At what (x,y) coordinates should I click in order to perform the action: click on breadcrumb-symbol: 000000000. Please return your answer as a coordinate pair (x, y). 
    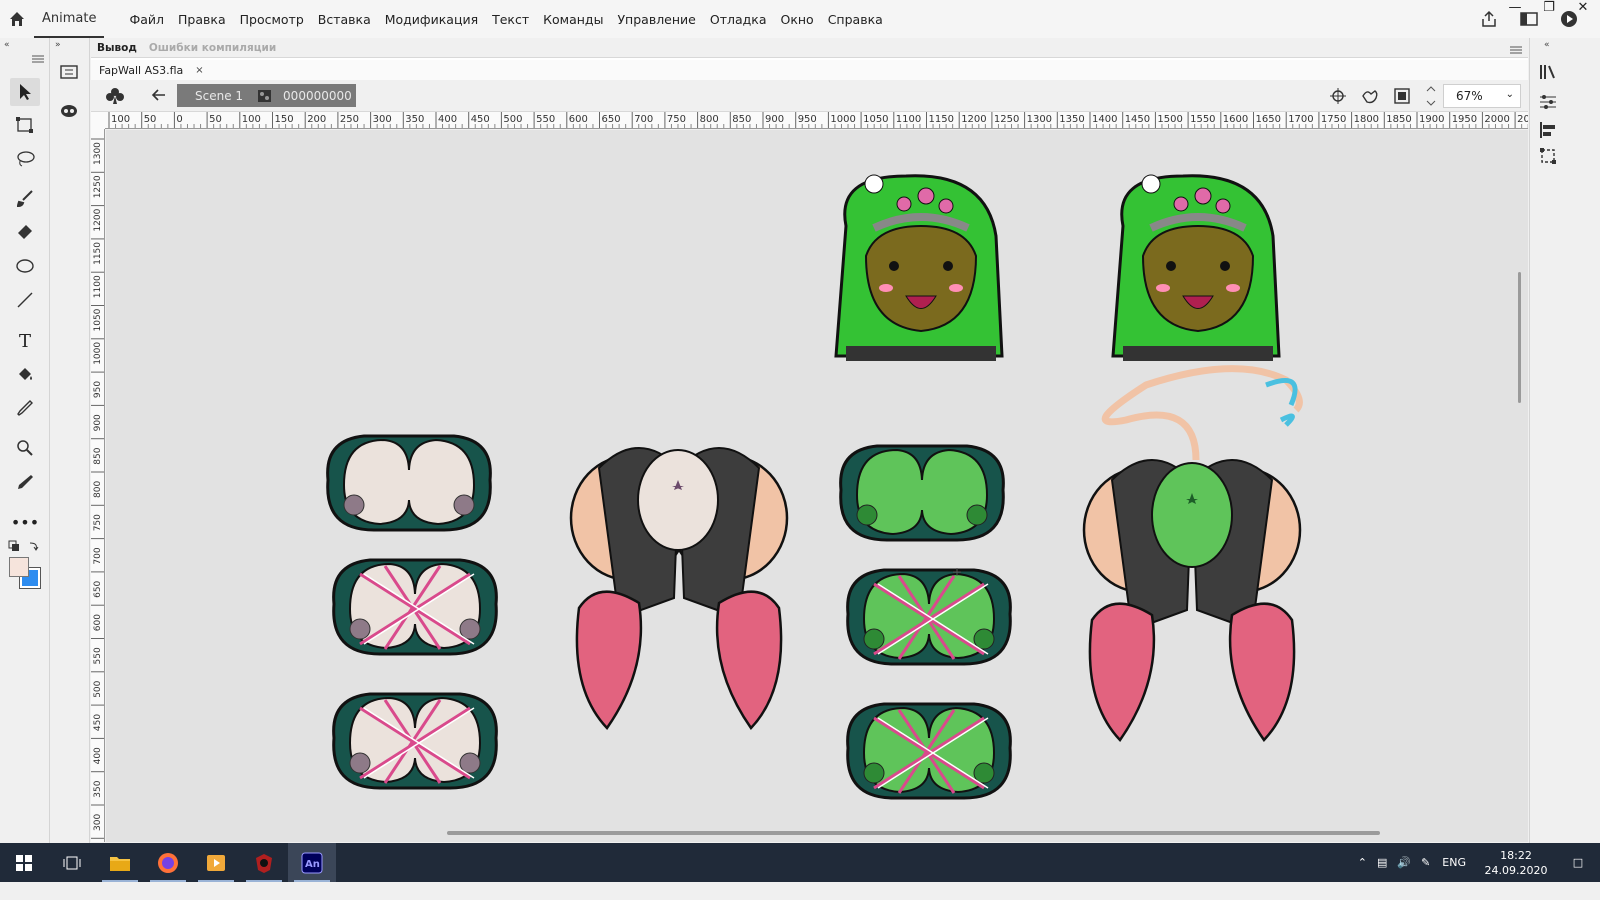
    Looking at the image, I should click on (317, 96).